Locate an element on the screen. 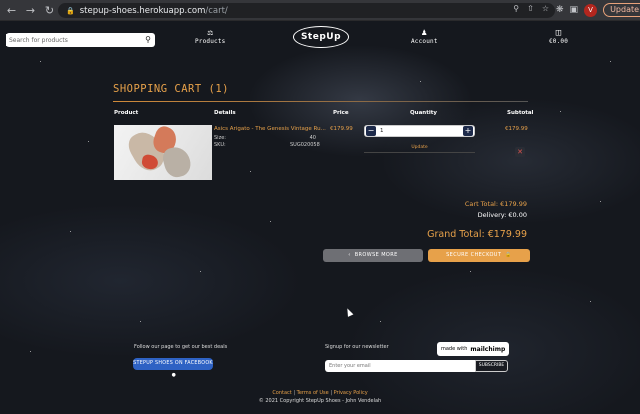 This screenshot has height=414, width=640. col-product: Product is located at coordinates (126, 113).